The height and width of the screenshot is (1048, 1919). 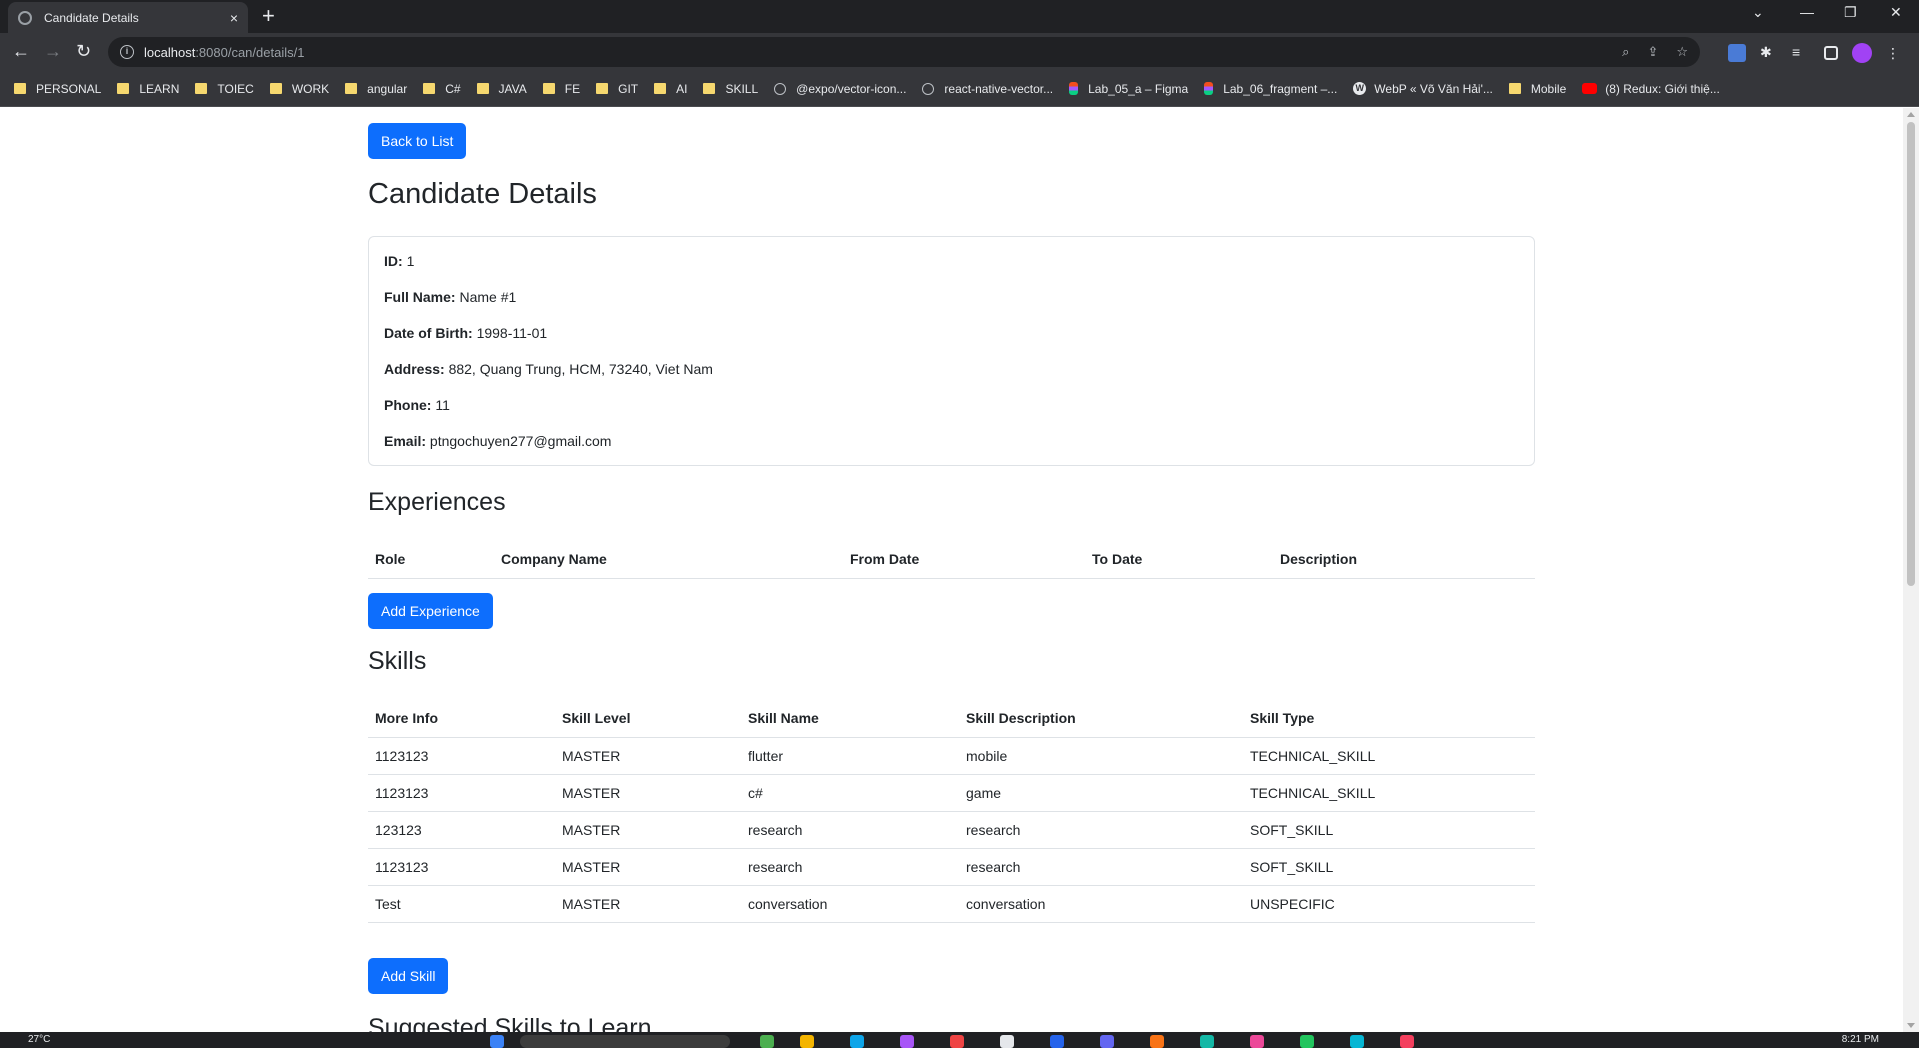 I want to click on bookmark-item: SKILL, so click(x=730, y=89).